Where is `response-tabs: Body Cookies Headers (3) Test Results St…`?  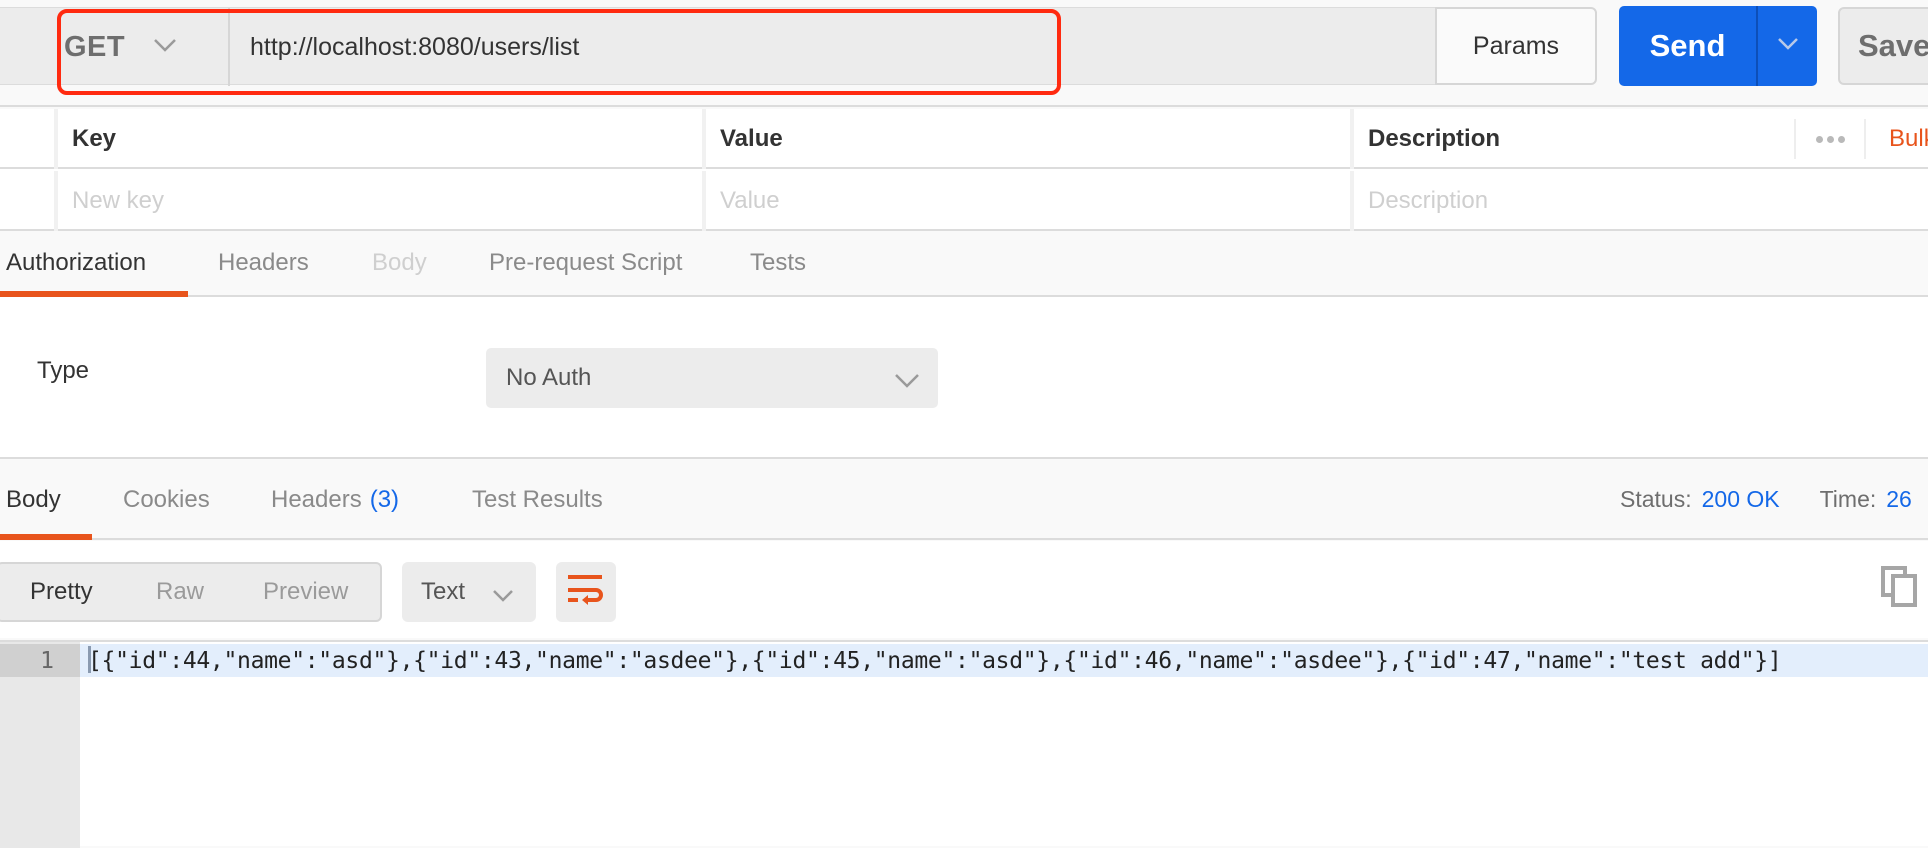
response-tabs: Body Cookies Headers (3) Test Results St… is located at coordinates (964, 500).